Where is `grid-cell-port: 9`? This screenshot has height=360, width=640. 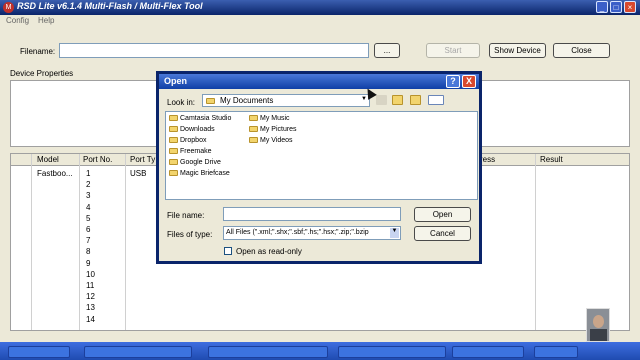
grid-cell-port: 9 is located at coordinates (88, 263).